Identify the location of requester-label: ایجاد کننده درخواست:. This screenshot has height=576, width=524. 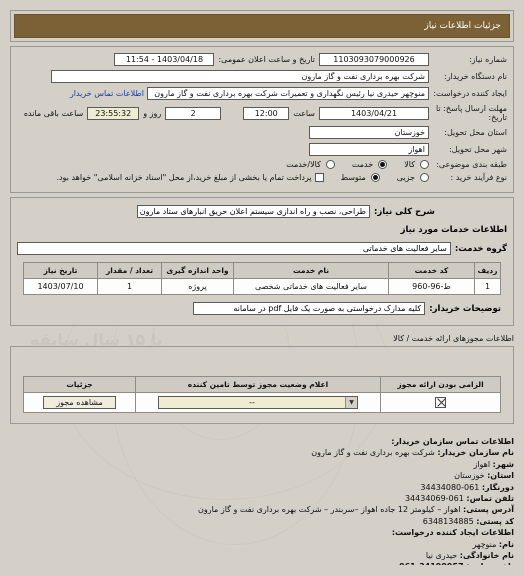
(470, 93).